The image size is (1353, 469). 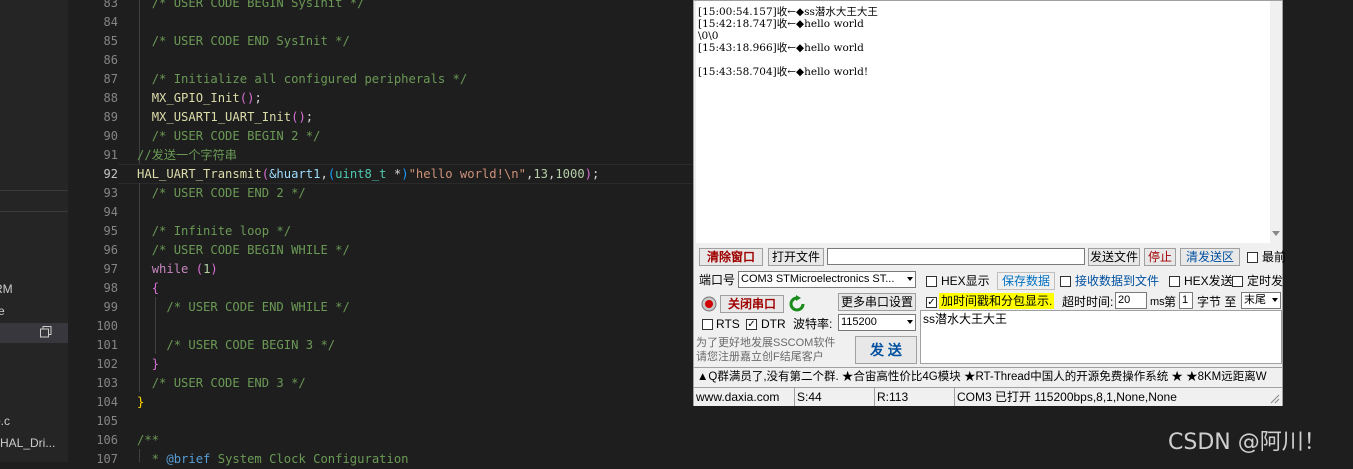 I want to click on receive-line: [15:42:18.747]收←◆hello world, so click(x=781, y=24).